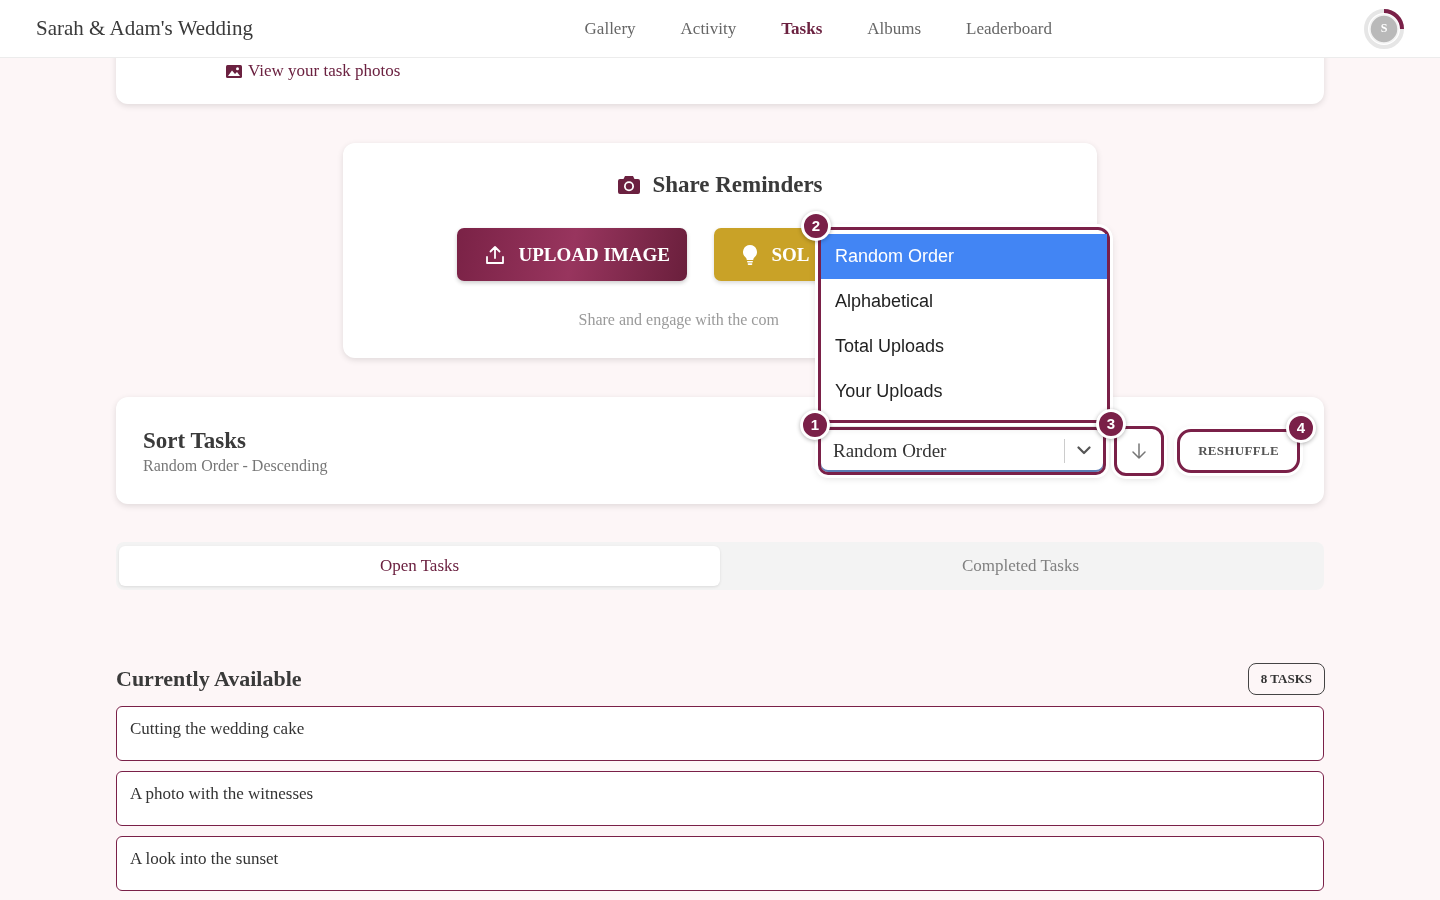 This screenshot has width=1440, height=900. I want to click on section-title: Currently Available, so click(209, 679).